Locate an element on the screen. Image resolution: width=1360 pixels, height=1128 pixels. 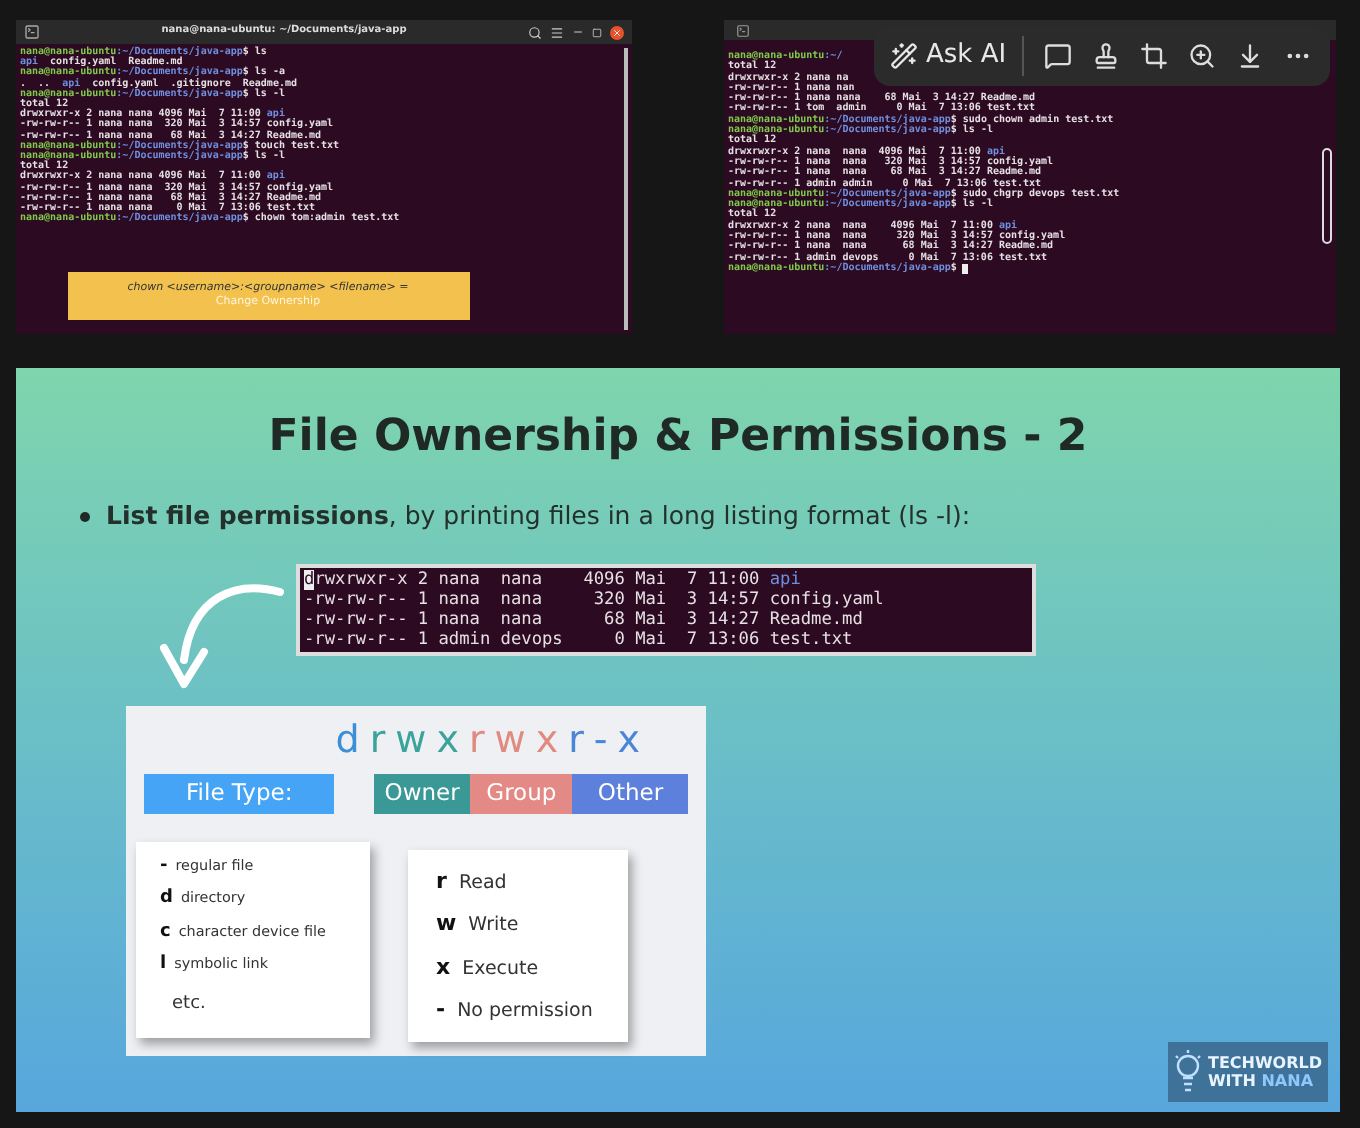
permission-letter: - is located at coordinates (600, 739).